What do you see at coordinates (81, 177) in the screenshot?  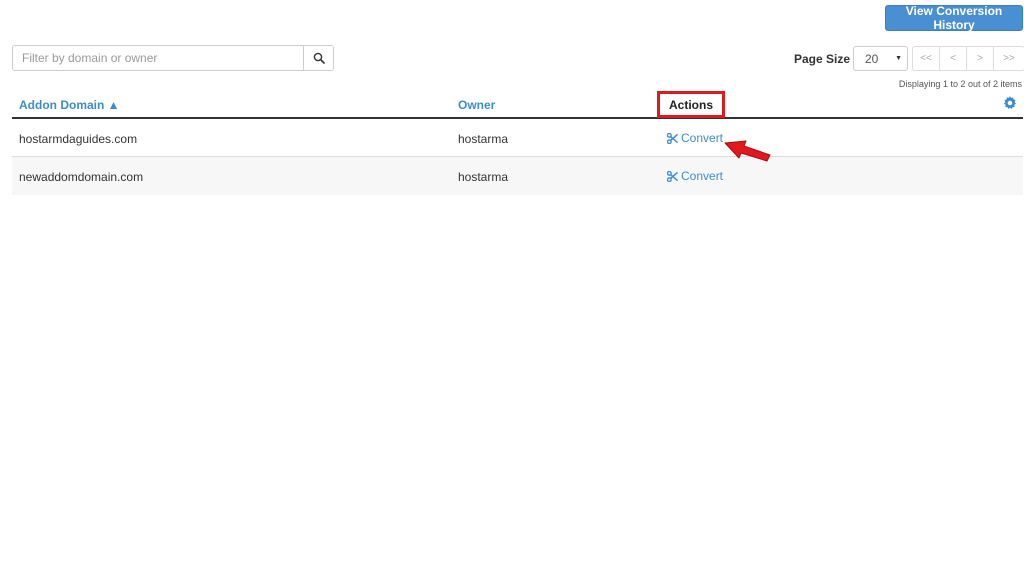 I see `row-domain: newaddomdomain.com` at bounding box center [81, 177].